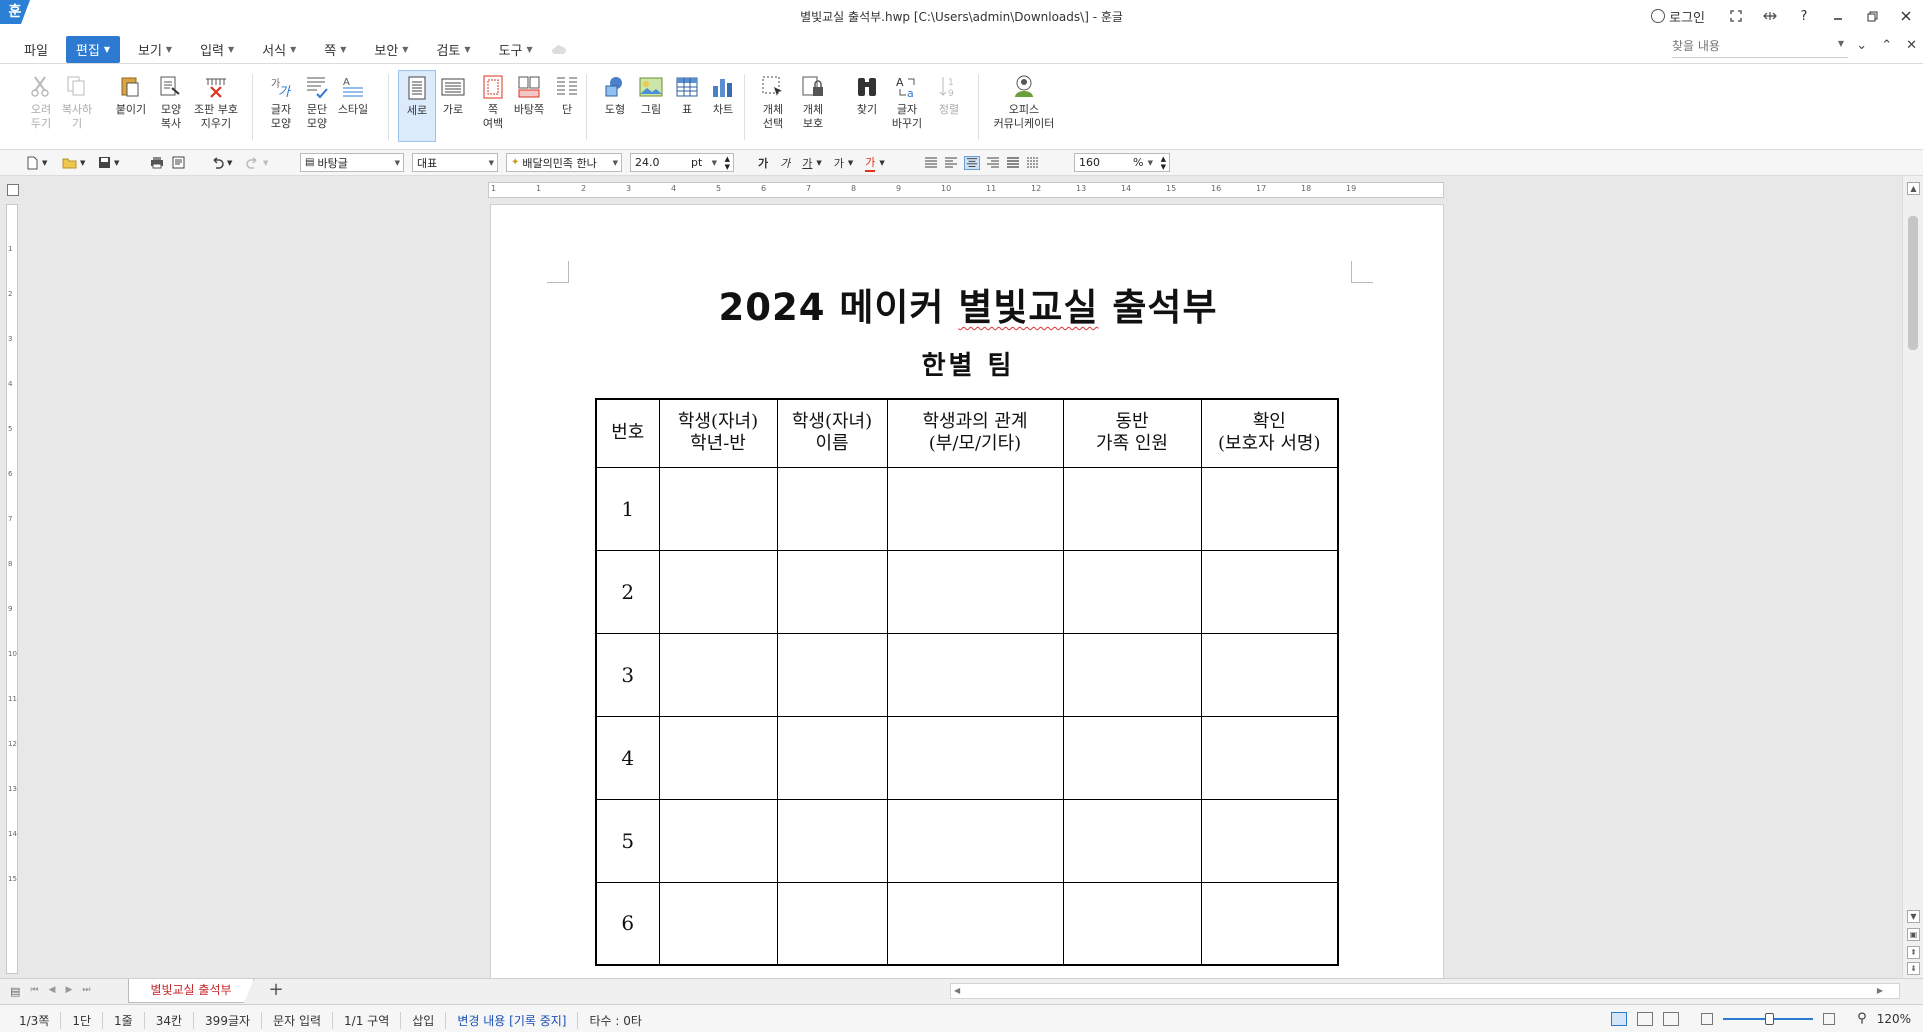 This screenshot has width=1923, height=1032. Describe the element at coordinates (1163, 163) in the screenshot. I see `spin-icon: ▲ ▼` at that location.